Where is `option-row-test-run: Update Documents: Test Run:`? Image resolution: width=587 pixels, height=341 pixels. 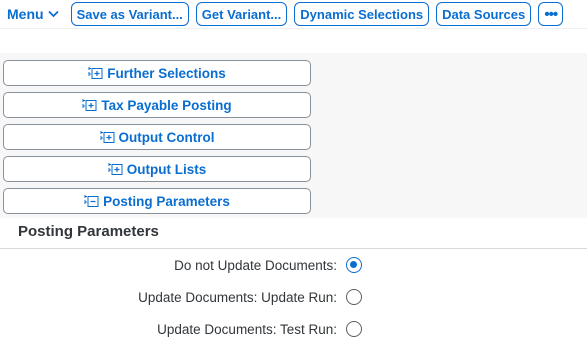 option-row-test-run: Update Documents: Test Run: is located at coordinates (185, 331).